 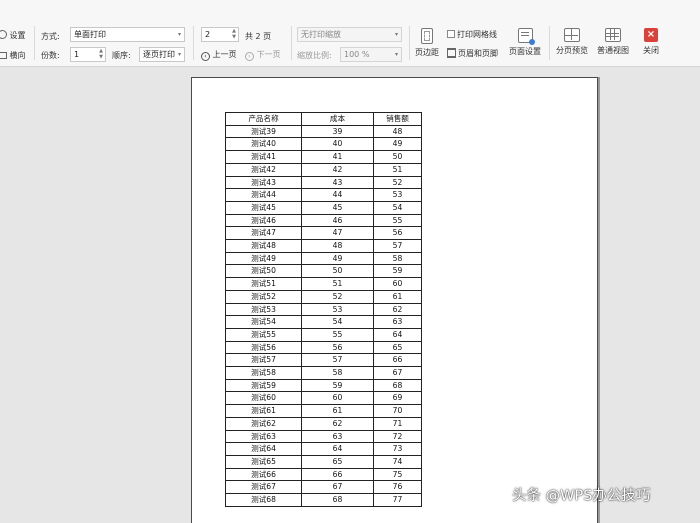 What do you see at coordinates (397, 334) in the screenshot?
I see `table-cell: 64` at bounding box center [397, 334].